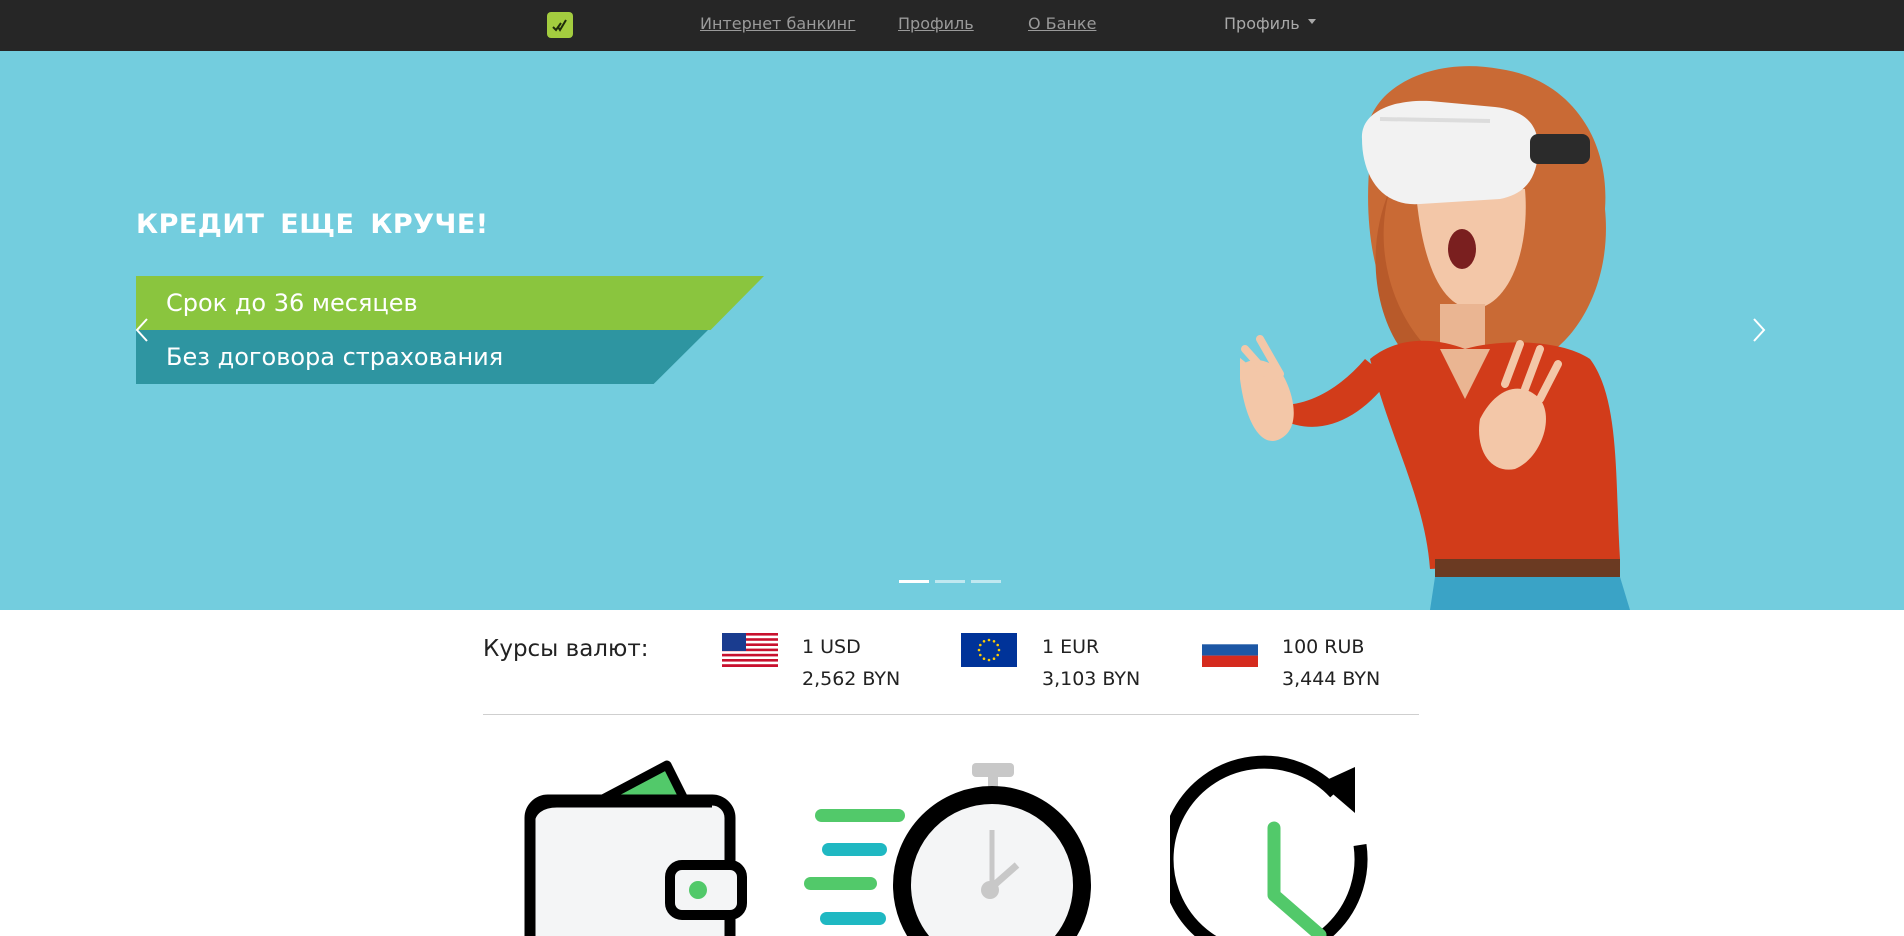 The image size is (1904, 936). I want to click on banner-term-text: Срок до 36 месяцев, so click(292, 303).